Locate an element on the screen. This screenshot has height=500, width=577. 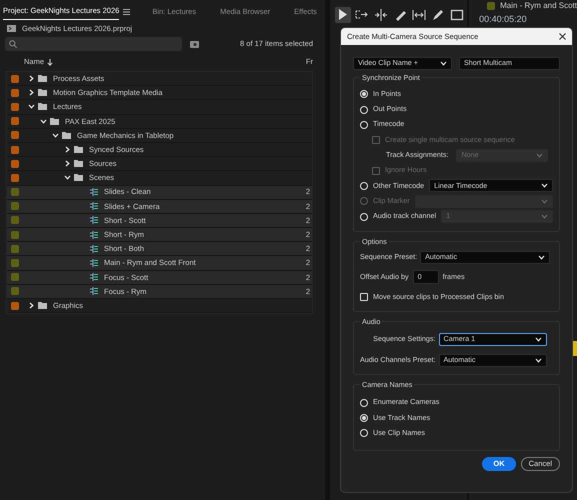
pen-tool-icon is located at coordinates (438, 15).